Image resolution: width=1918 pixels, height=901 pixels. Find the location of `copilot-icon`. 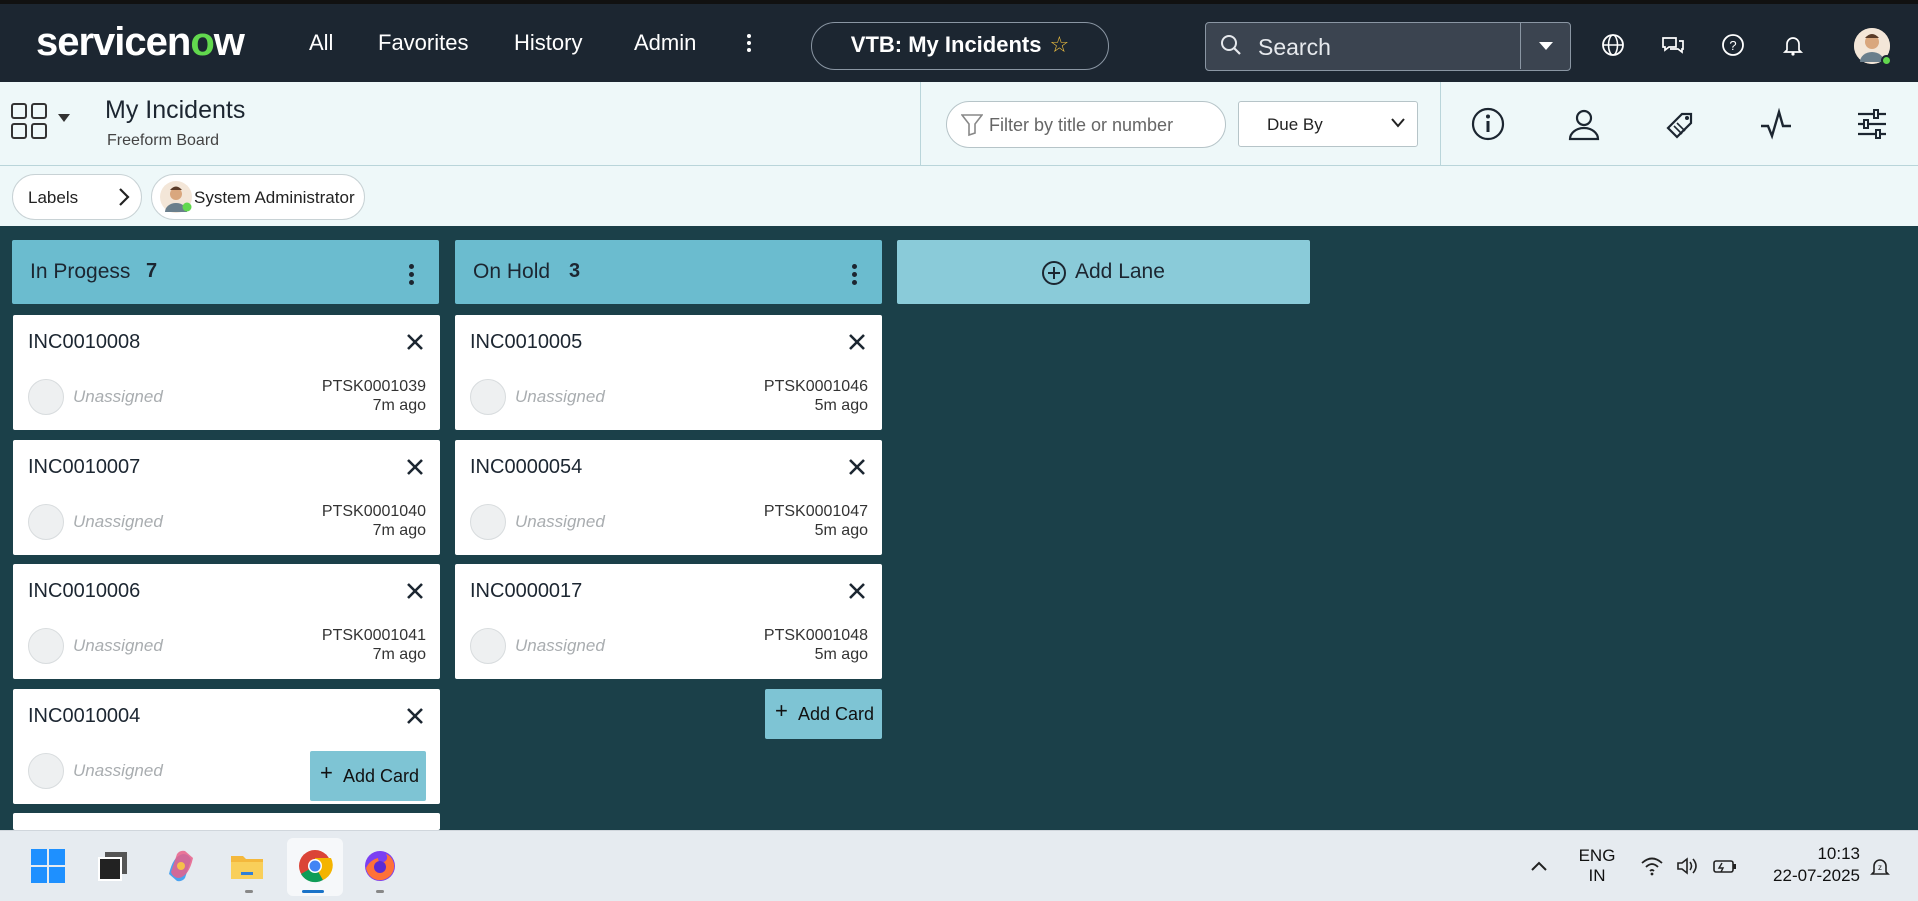

copilot-icon is located at coordinates (181, 866).